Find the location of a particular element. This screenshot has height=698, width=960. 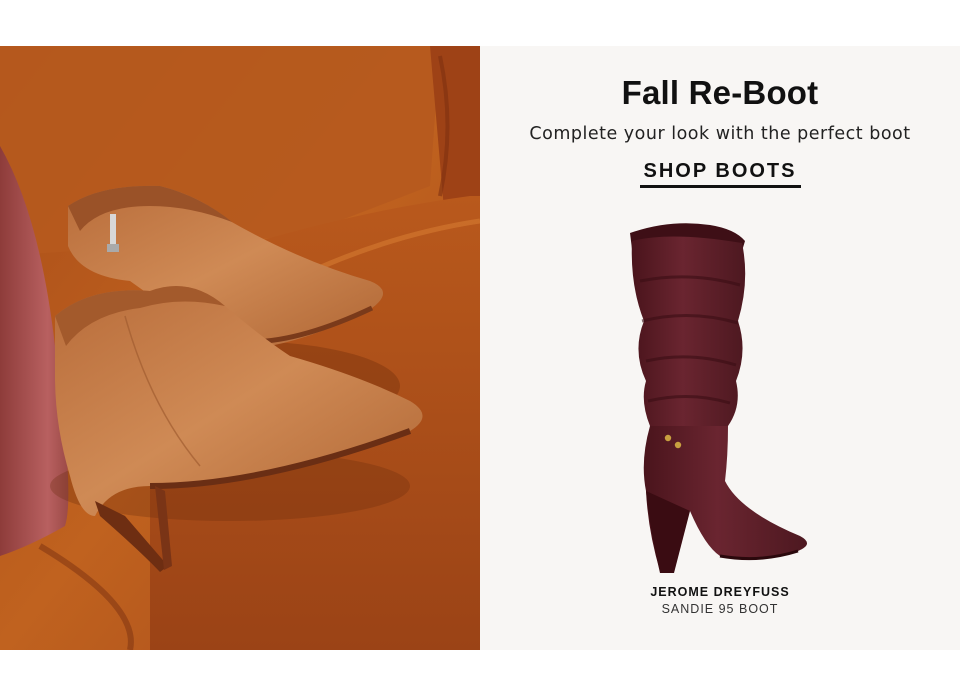

cta-underline is located at coordinates (720, 186).